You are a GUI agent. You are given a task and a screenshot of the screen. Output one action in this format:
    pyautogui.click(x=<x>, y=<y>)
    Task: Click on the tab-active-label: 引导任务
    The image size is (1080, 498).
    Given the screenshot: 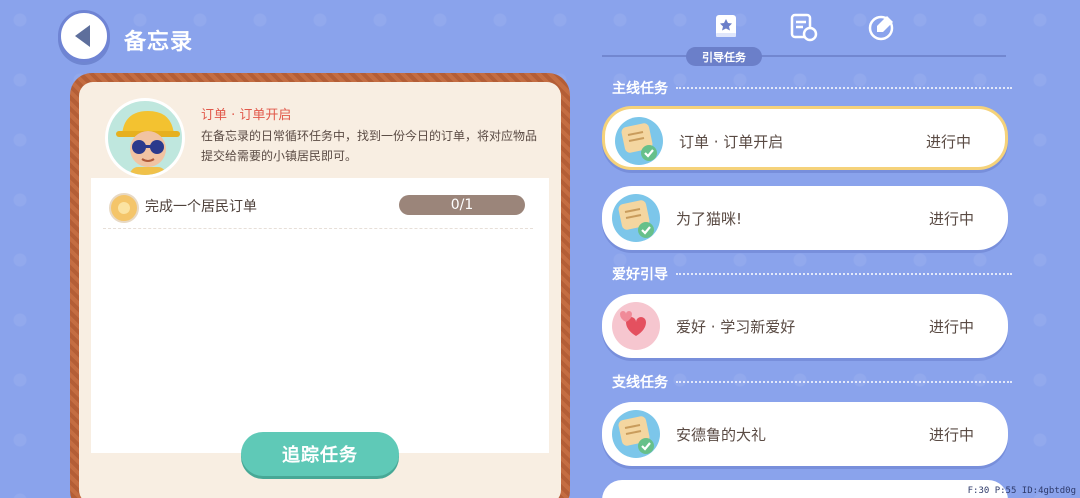 What is the action you would take?
    pyautogui.click(x=724, y=56)
    